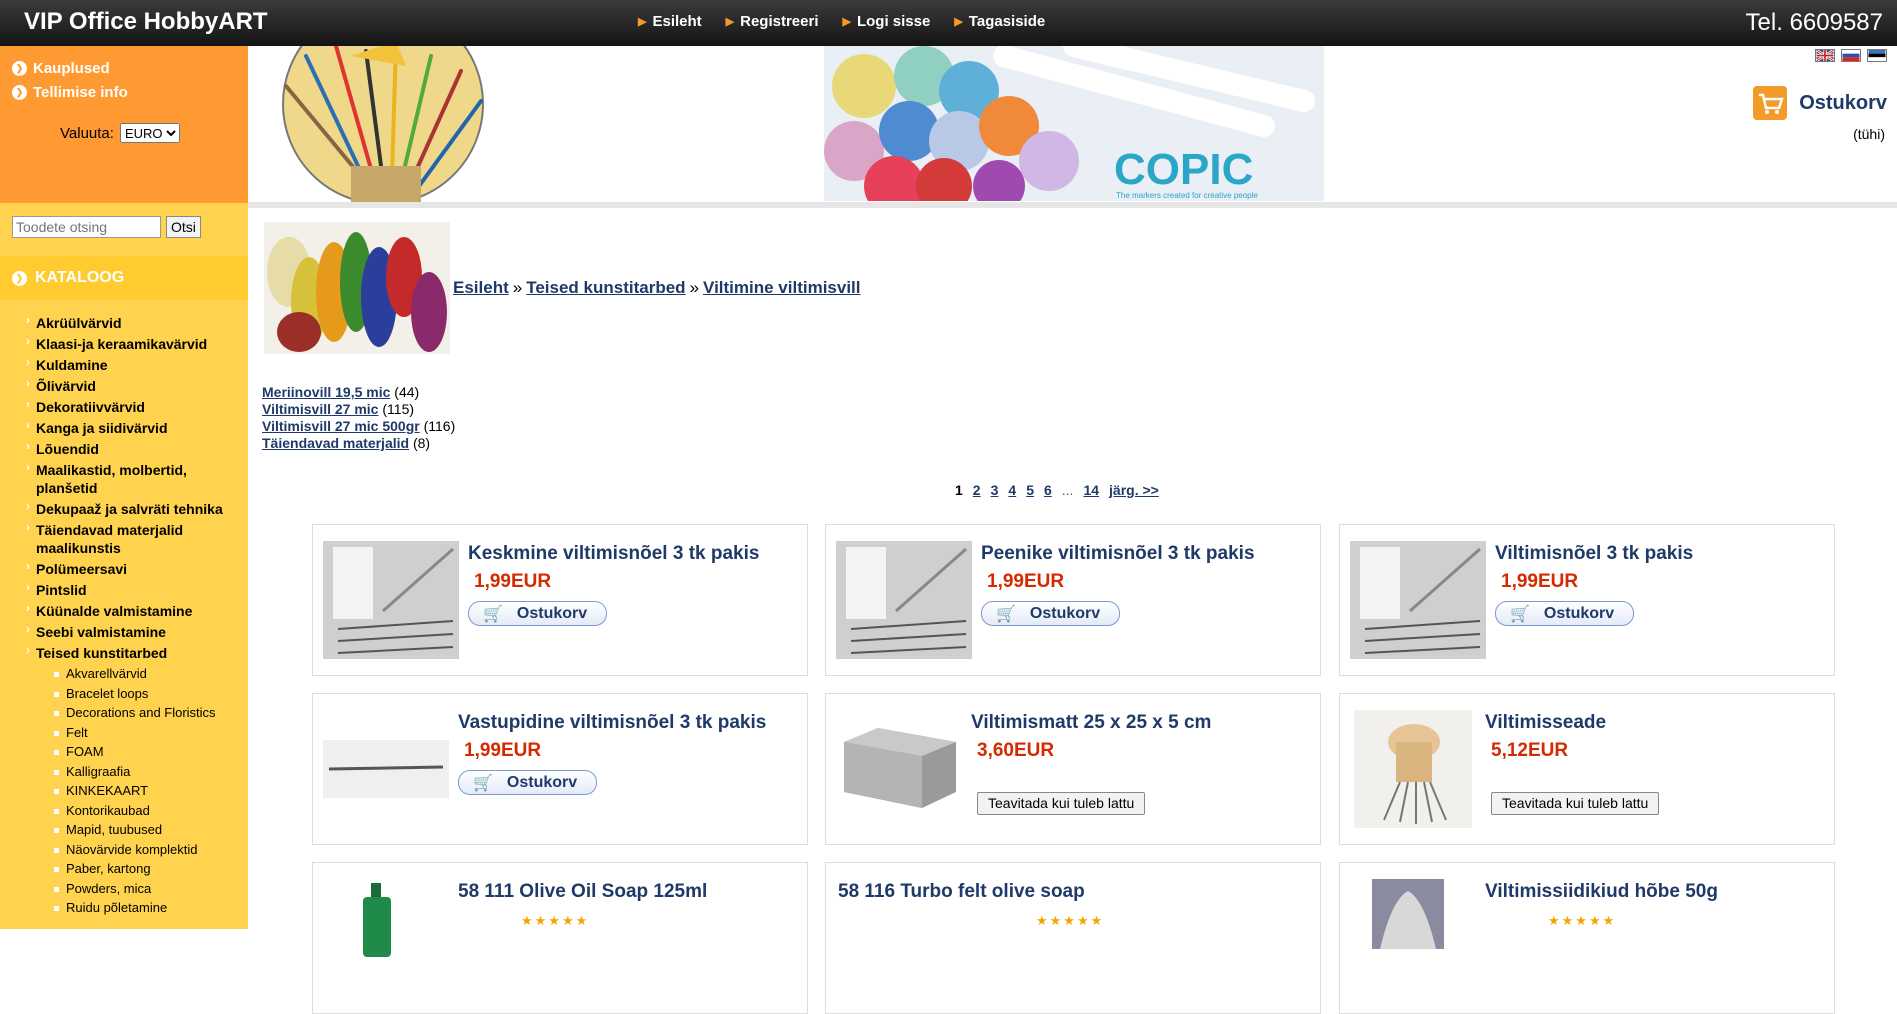 This screenshot has width=1897, height=1014. I want to click on category-item-active: Teised kunstitarbed, so click(131, 651).